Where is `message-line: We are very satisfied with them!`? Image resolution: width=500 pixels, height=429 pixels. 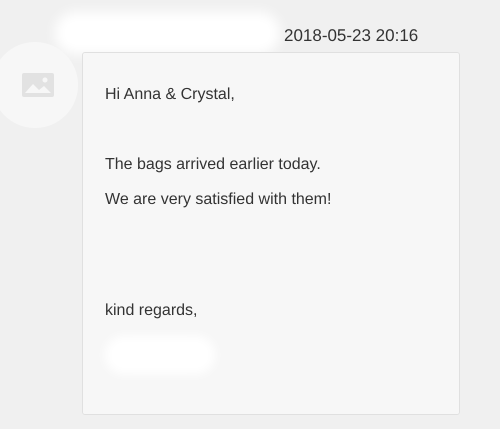 message-line: We are very satisfied with them! is located at coordinates (218, 200).